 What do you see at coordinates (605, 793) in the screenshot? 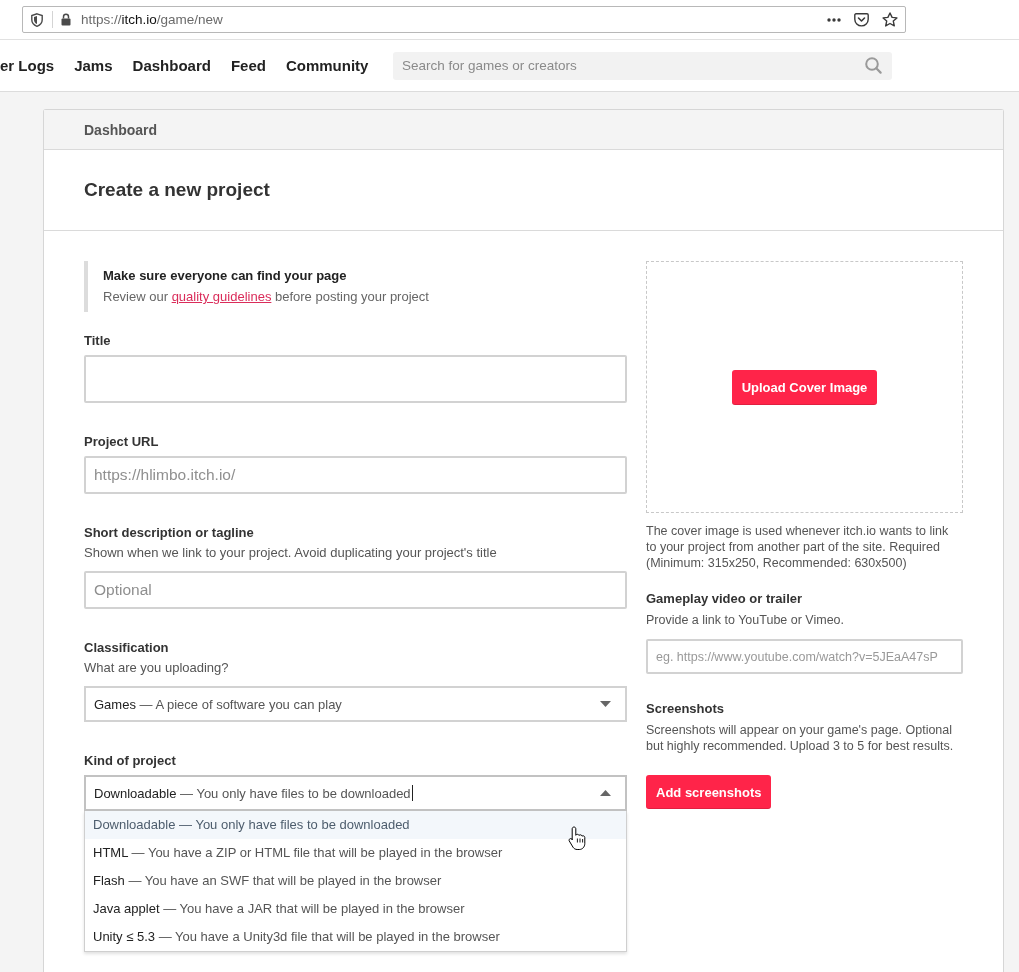
I see `caret-up-icon` at bounding box center [605, 793].